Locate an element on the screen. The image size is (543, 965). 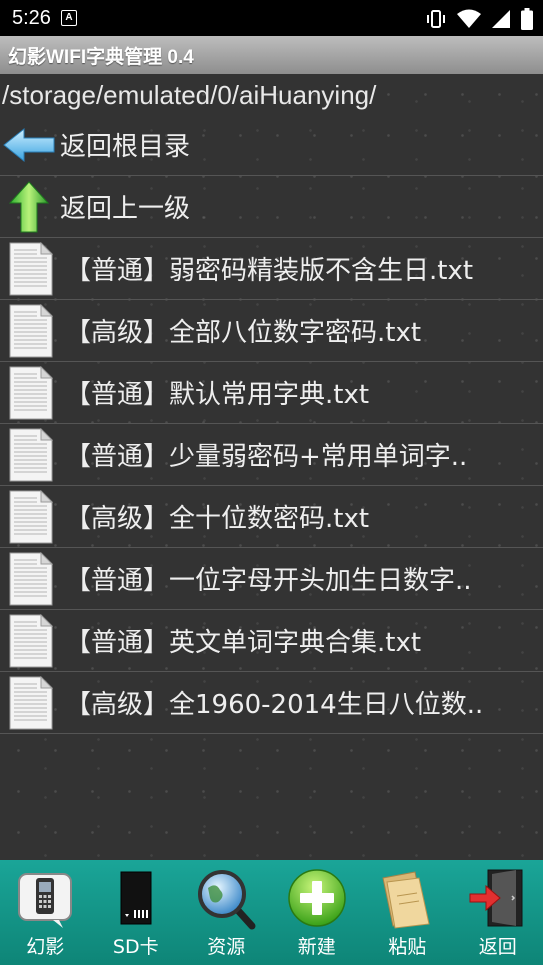
file-name: 【普通】弱密码精装版不含生日.txt is located at coordinates (269, 271).